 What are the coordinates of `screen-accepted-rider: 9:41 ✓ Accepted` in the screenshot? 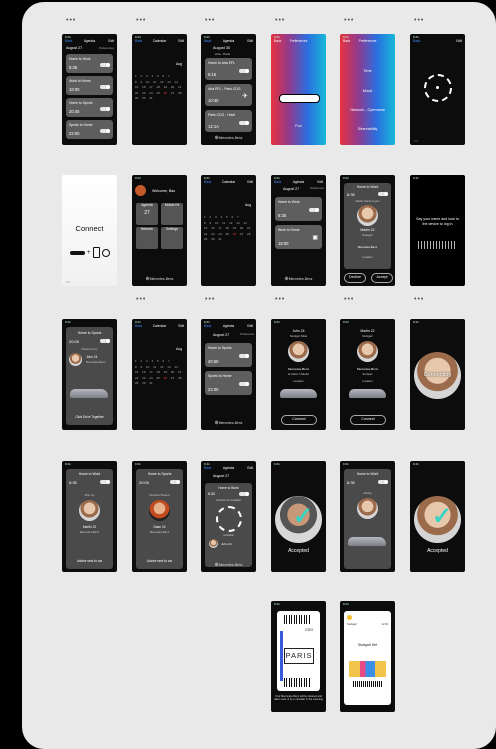 It's located at (437, 516).